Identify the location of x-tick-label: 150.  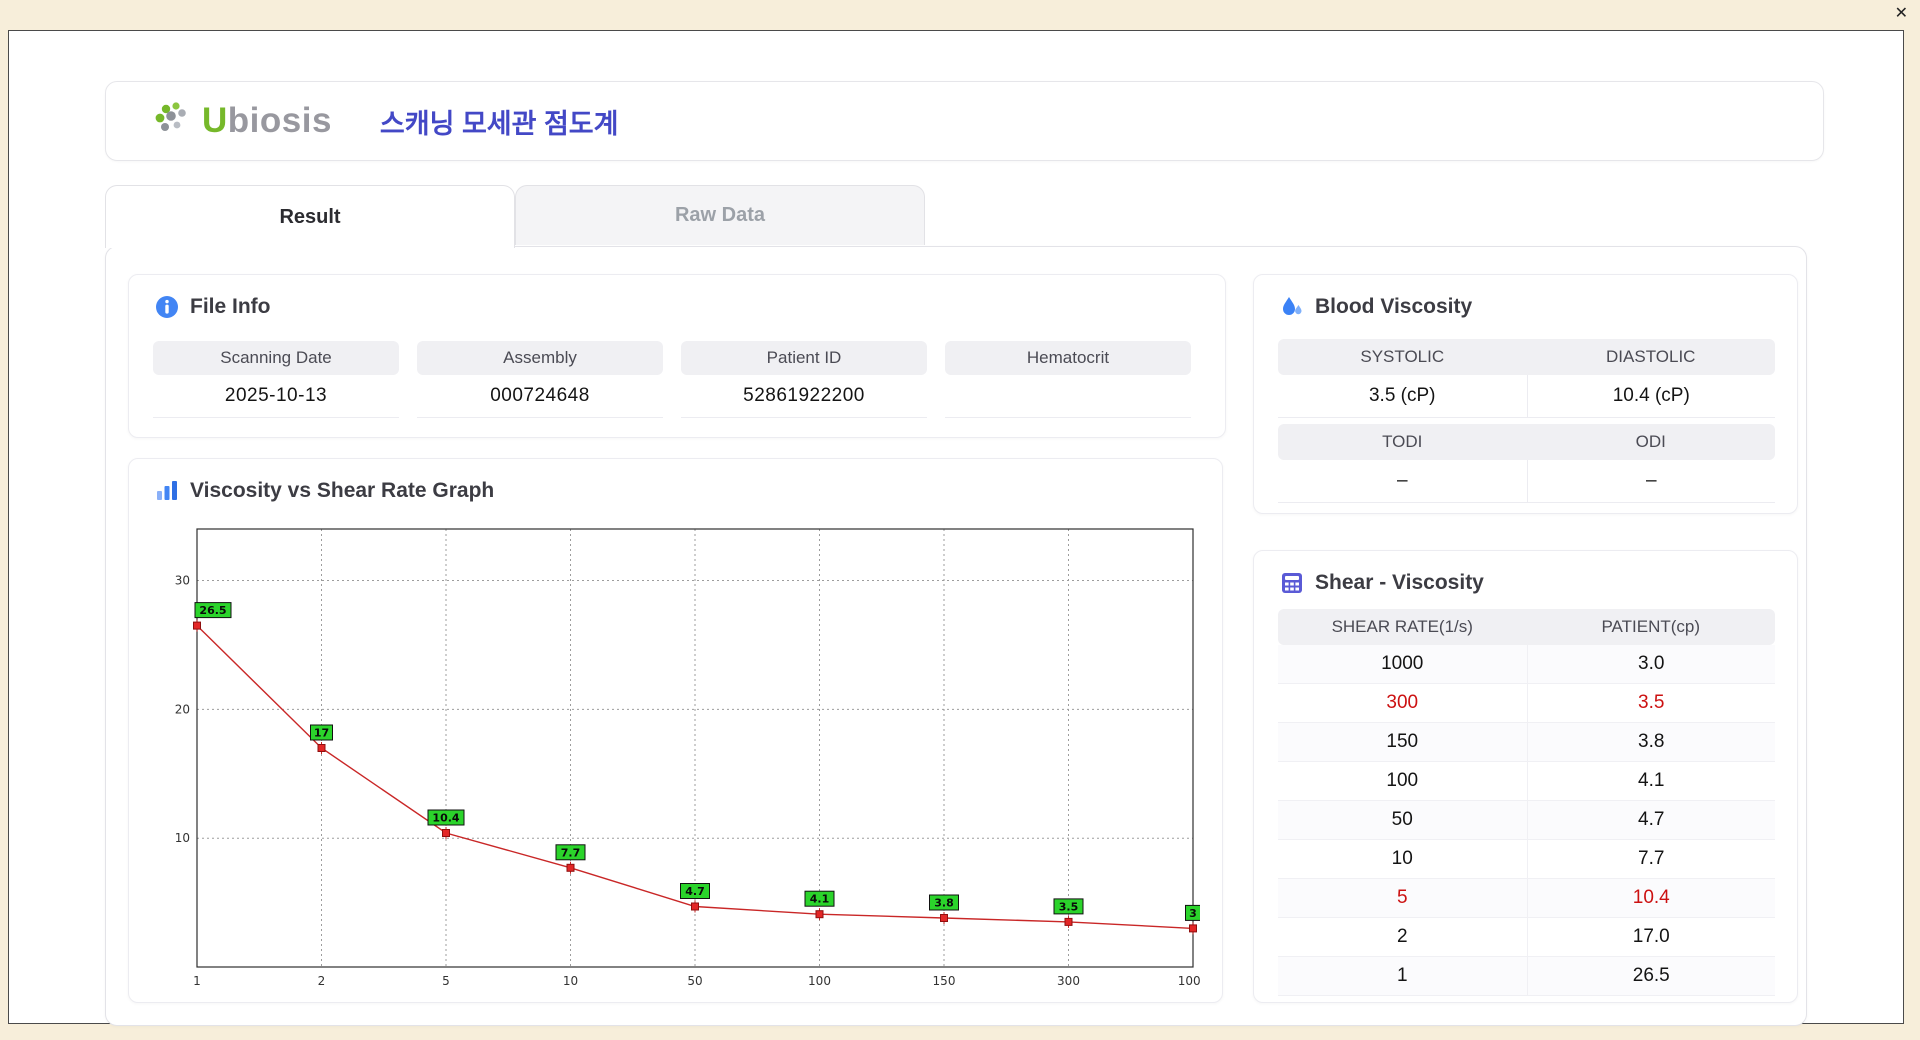
(944, 981).